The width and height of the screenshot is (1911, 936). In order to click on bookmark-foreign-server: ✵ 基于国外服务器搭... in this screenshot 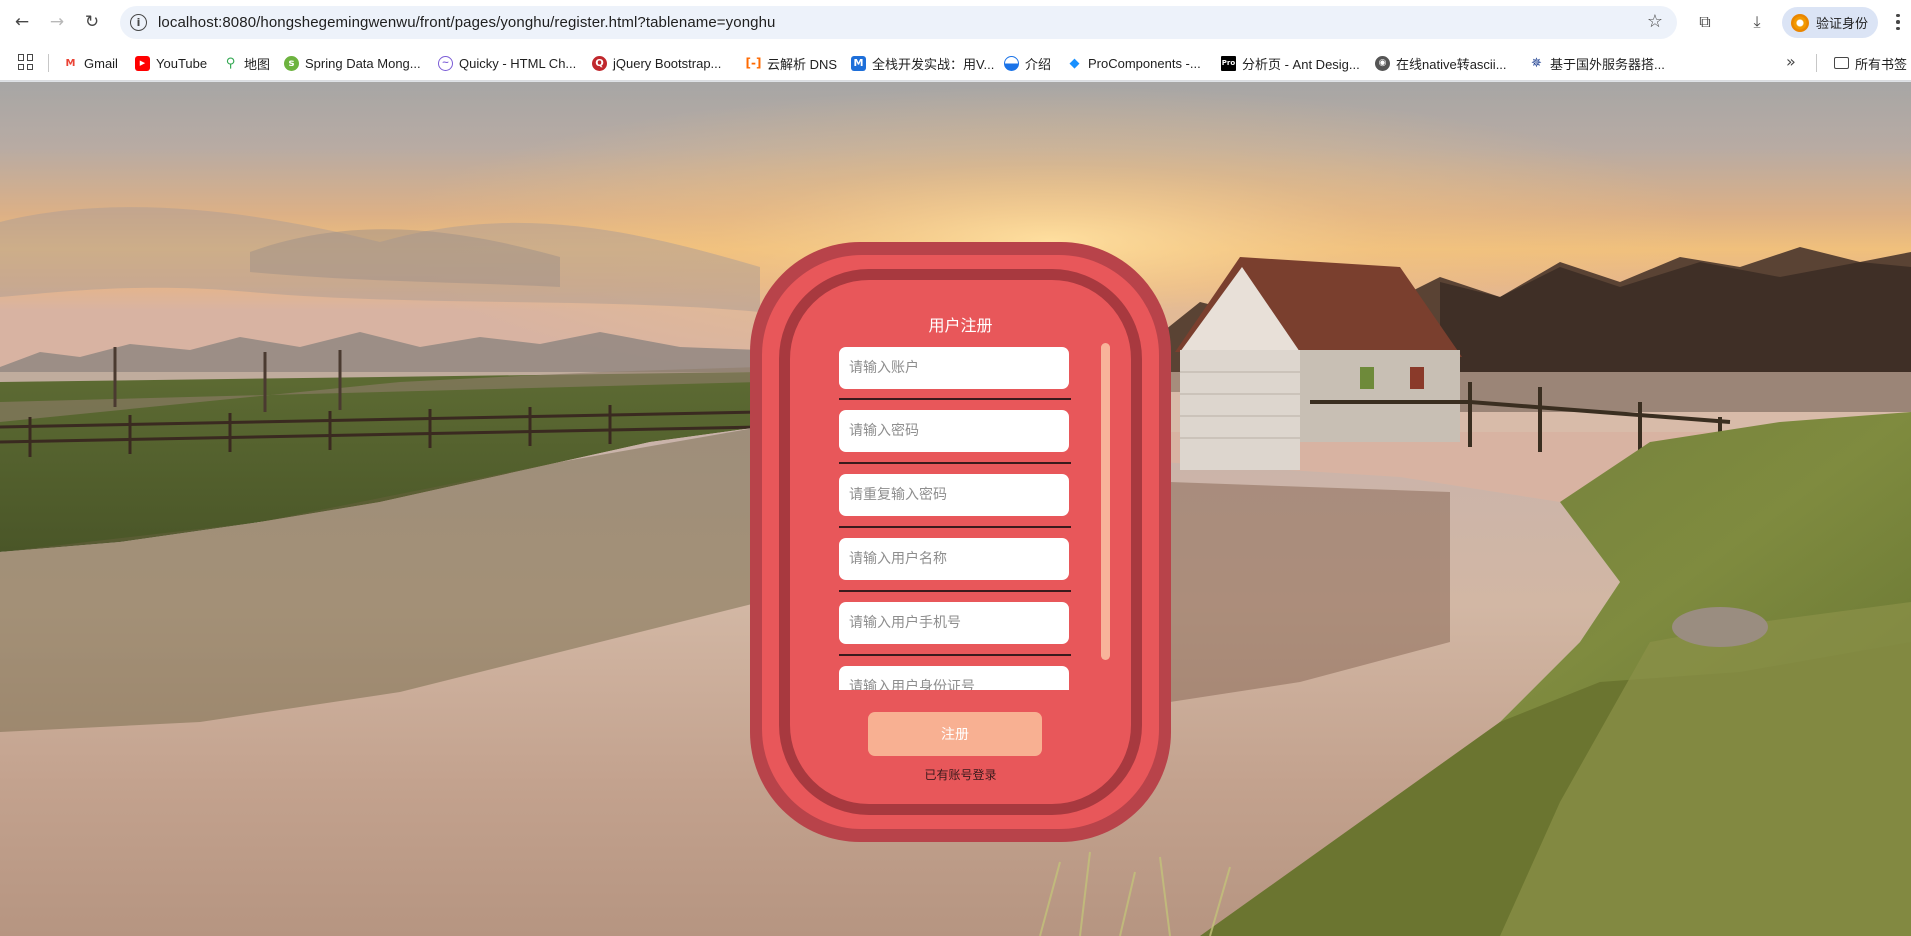, I will do `click(1597, 63)`.